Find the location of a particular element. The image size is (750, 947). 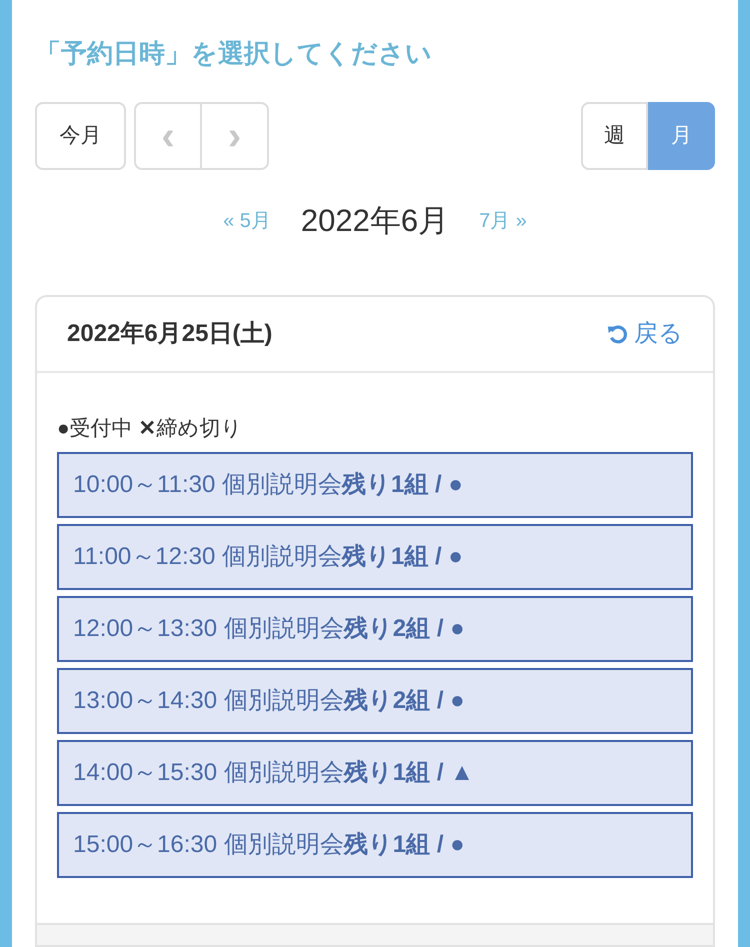

page-heading: 「予約日時」を選択してください is located at coordinates (234, 53).